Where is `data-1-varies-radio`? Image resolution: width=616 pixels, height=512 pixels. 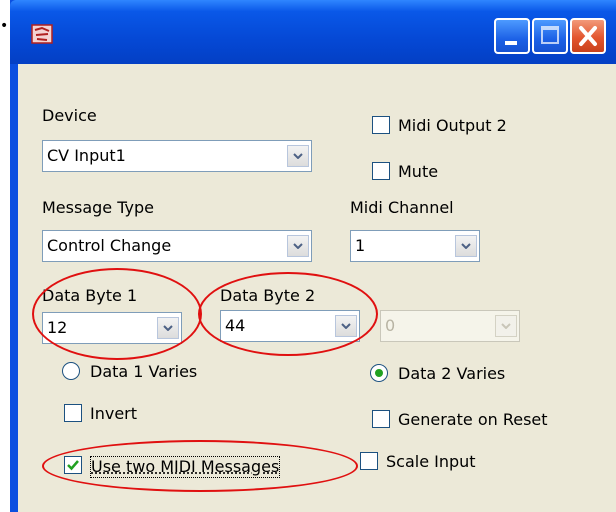 data-1-varies-radio is located at coordinates (71, 371).